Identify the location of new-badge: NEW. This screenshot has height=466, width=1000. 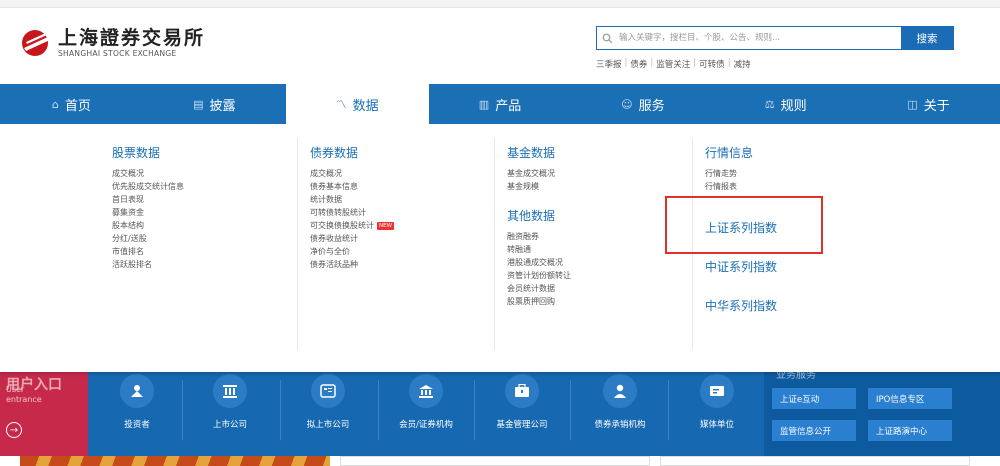
(386, 226).